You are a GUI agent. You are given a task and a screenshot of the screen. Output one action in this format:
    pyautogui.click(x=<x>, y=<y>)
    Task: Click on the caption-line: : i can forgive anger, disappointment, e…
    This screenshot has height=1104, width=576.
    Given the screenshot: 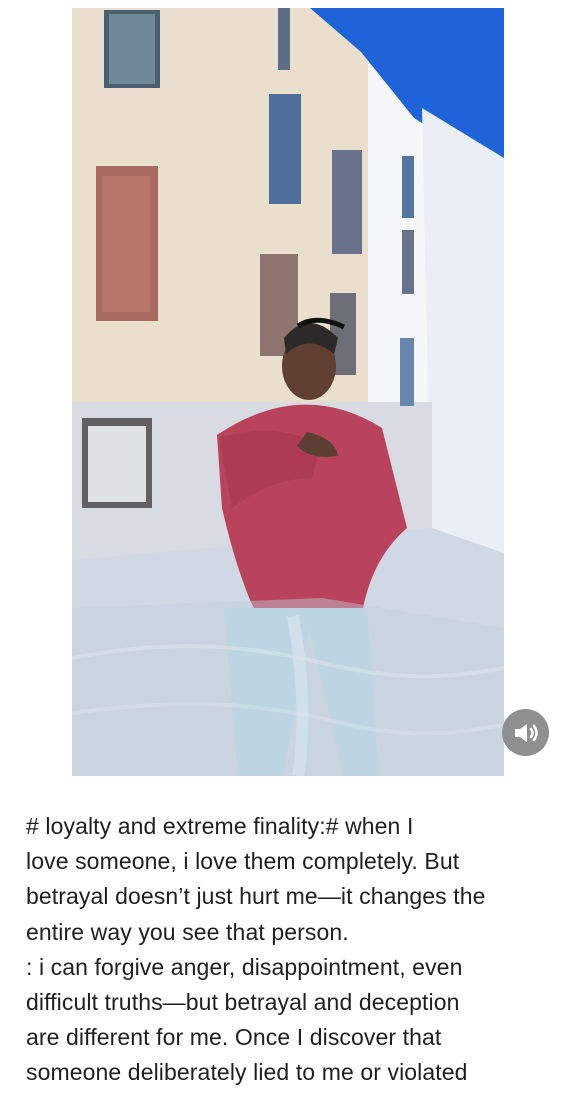 What is the action you would take?
    pyautogui.click(x=244, y=966)
    